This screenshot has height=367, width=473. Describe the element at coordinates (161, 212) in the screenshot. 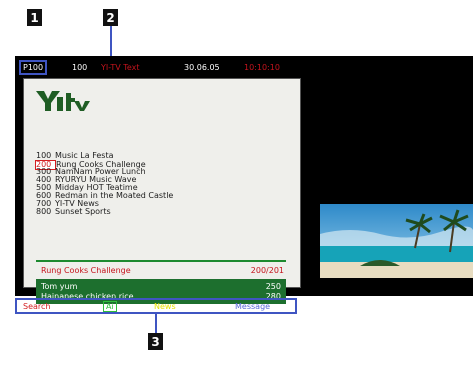

I see `program-row: 800 Sunset Sports` at that location.